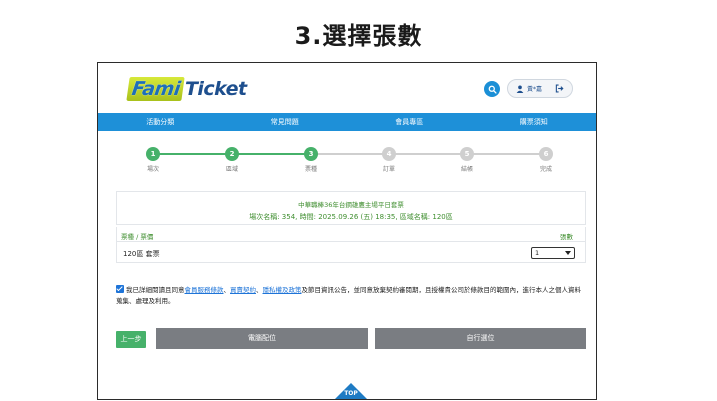 The height and width of the screenshot is (401, 717). I want to click on step-1: 1 場次, so click(153, 160).